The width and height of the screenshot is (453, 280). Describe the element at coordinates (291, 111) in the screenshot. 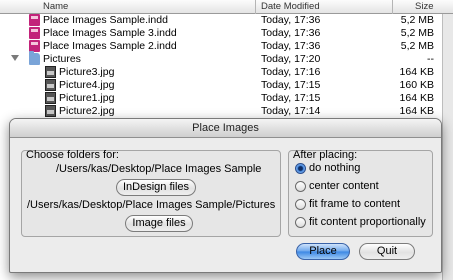

I see `file-date: Today, 17:14` at that location.